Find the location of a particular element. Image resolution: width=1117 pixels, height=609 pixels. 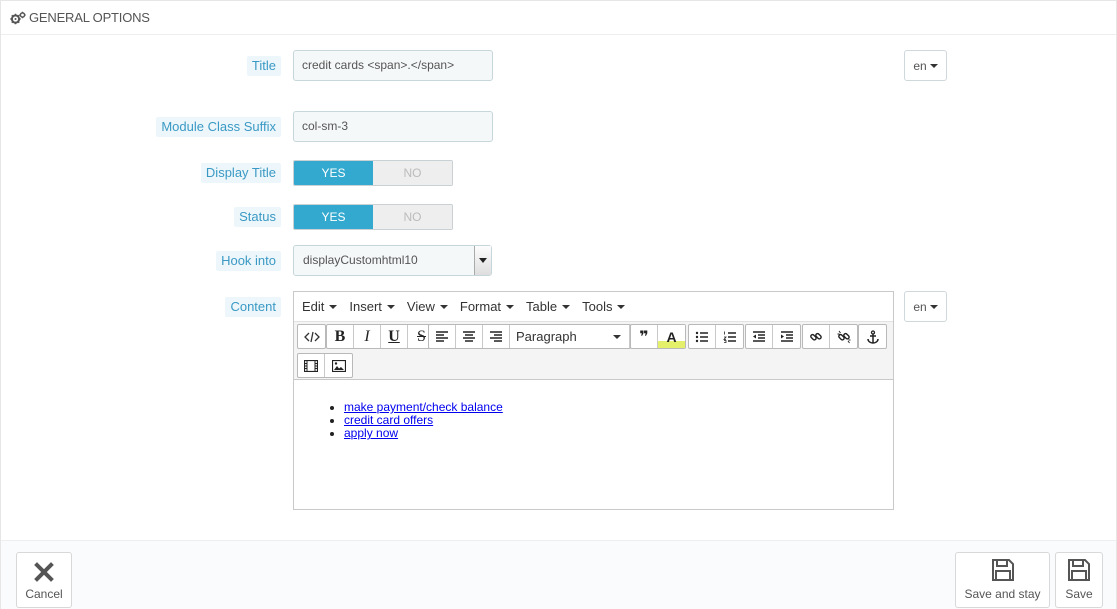

toolbar-group-media is located at coordinates (325, 365).